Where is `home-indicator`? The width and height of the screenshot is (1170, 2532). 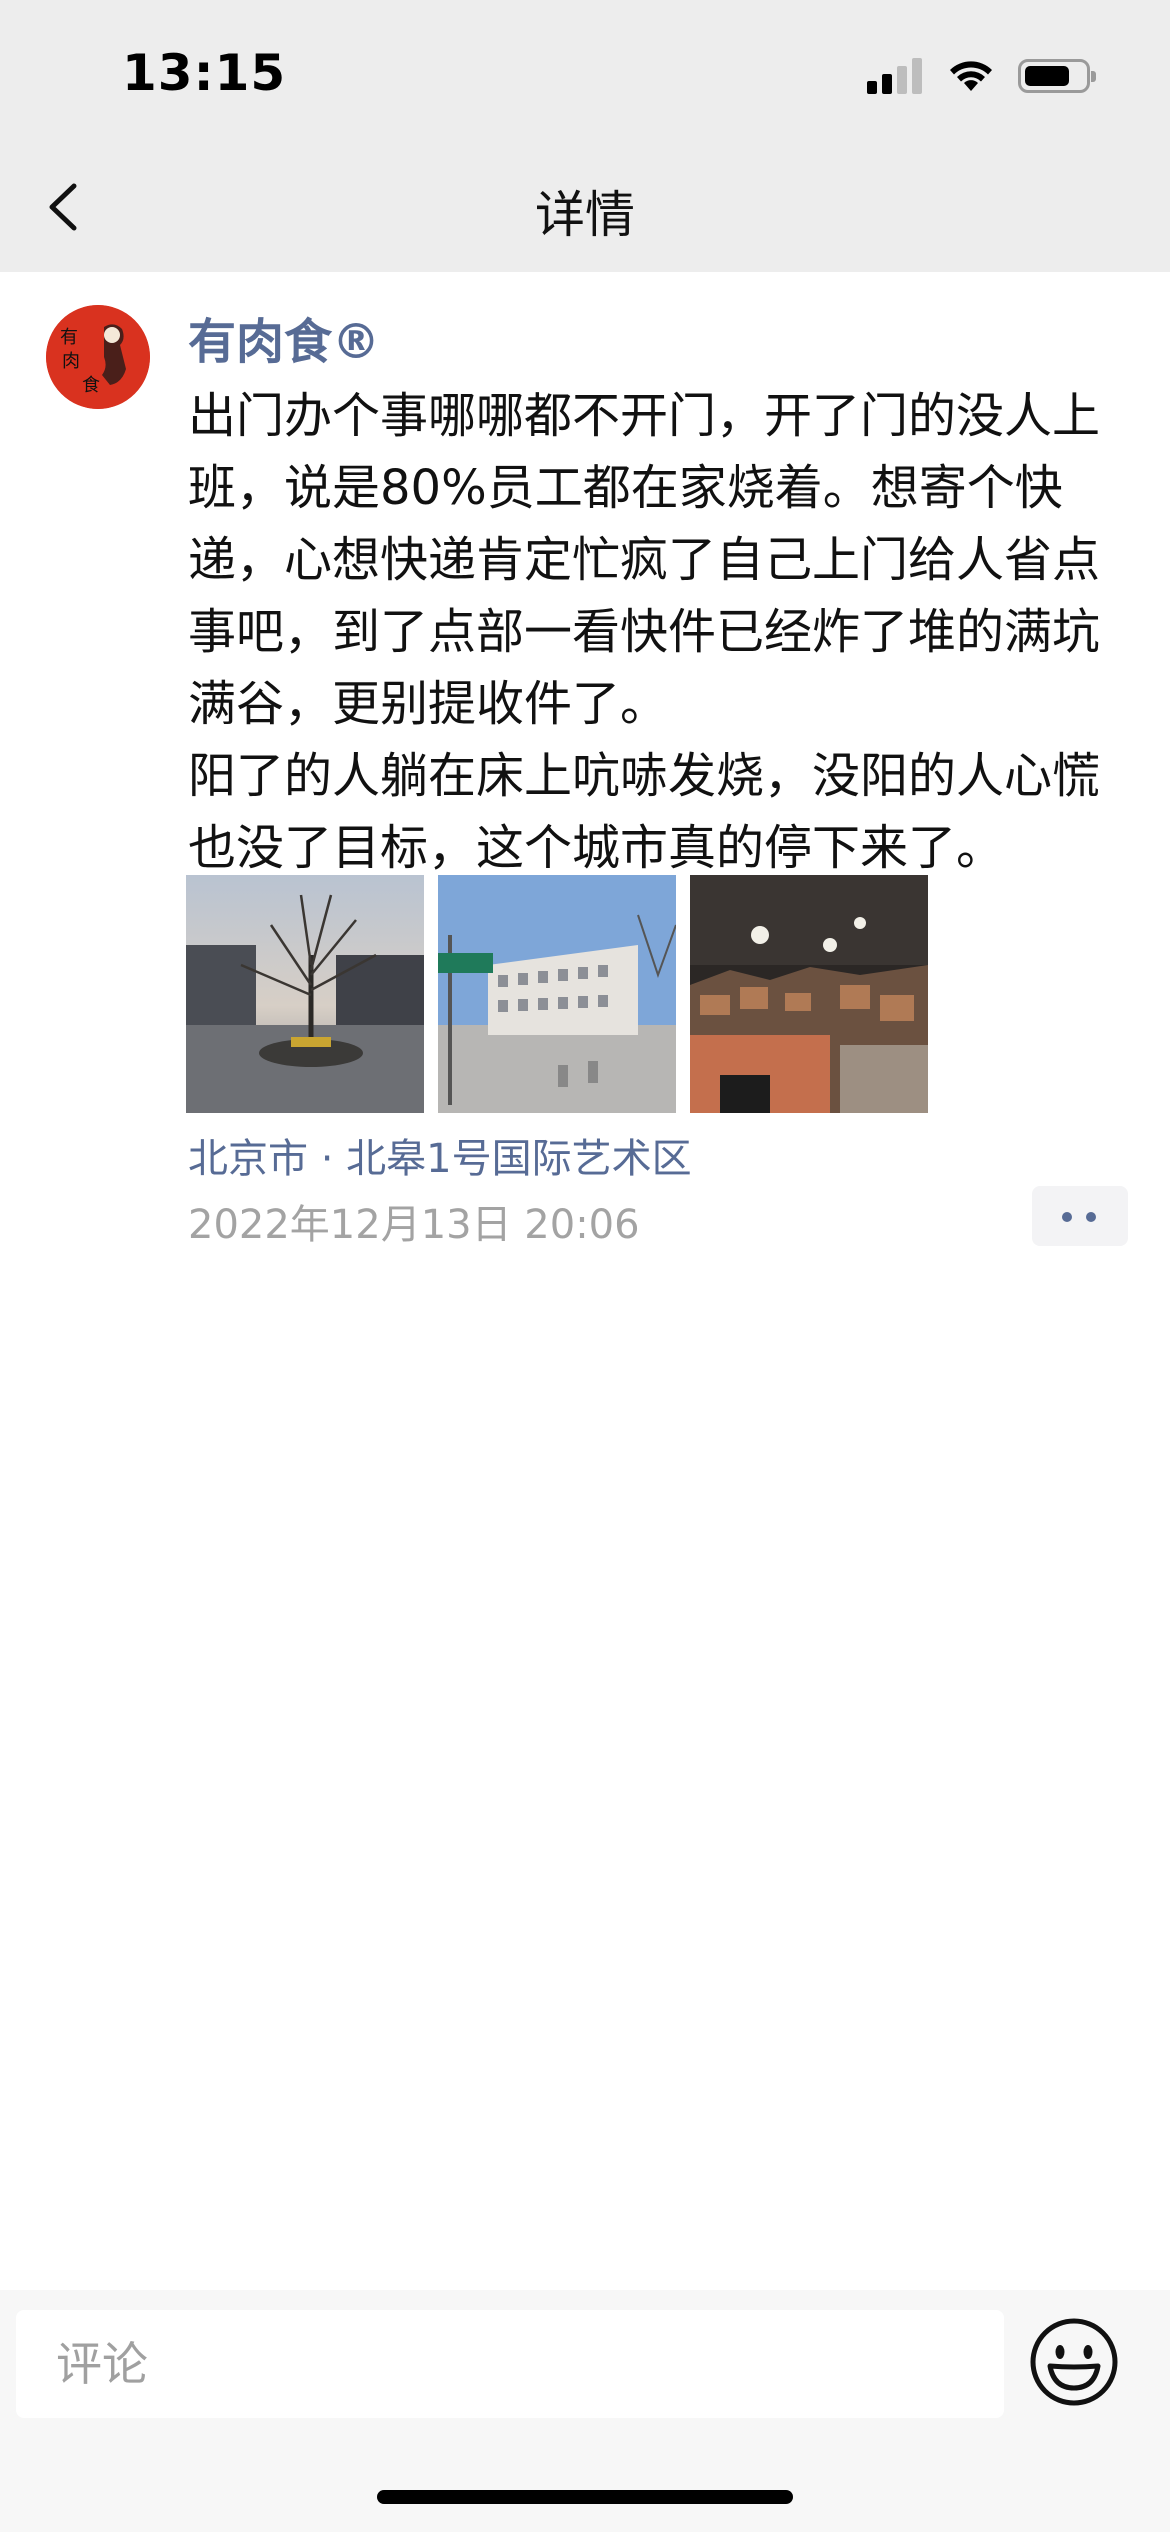
home-indicator is located at coordinates (585, 2497).